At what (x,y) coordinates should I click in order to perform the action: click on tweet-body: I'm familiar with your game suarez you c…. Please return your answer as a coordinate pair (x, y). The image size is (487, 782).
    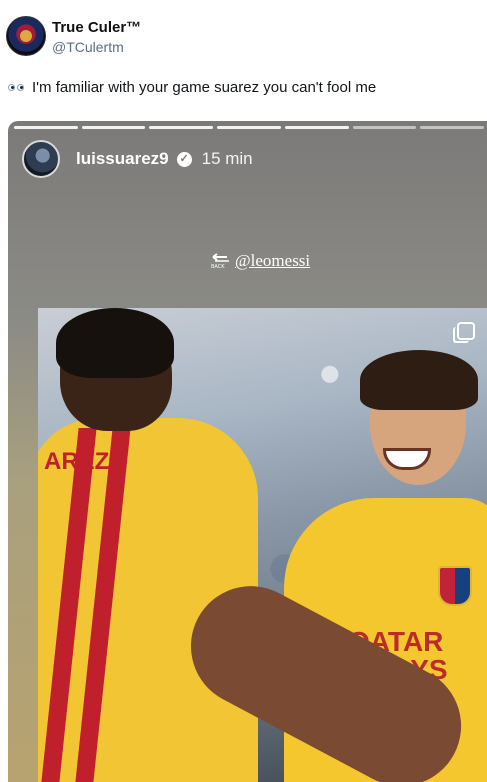
    Looking at the image, I should click on (204, 87).